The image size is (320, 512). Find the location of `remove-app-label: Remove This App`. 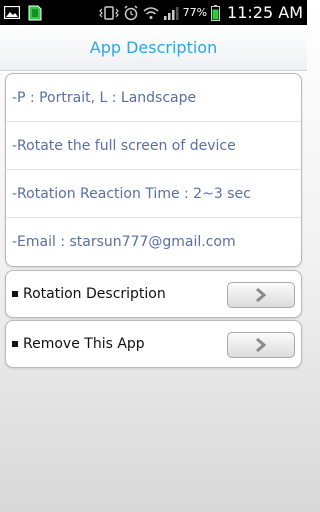

remove-app-label: Remove This App is located at coordinates (84, 344).